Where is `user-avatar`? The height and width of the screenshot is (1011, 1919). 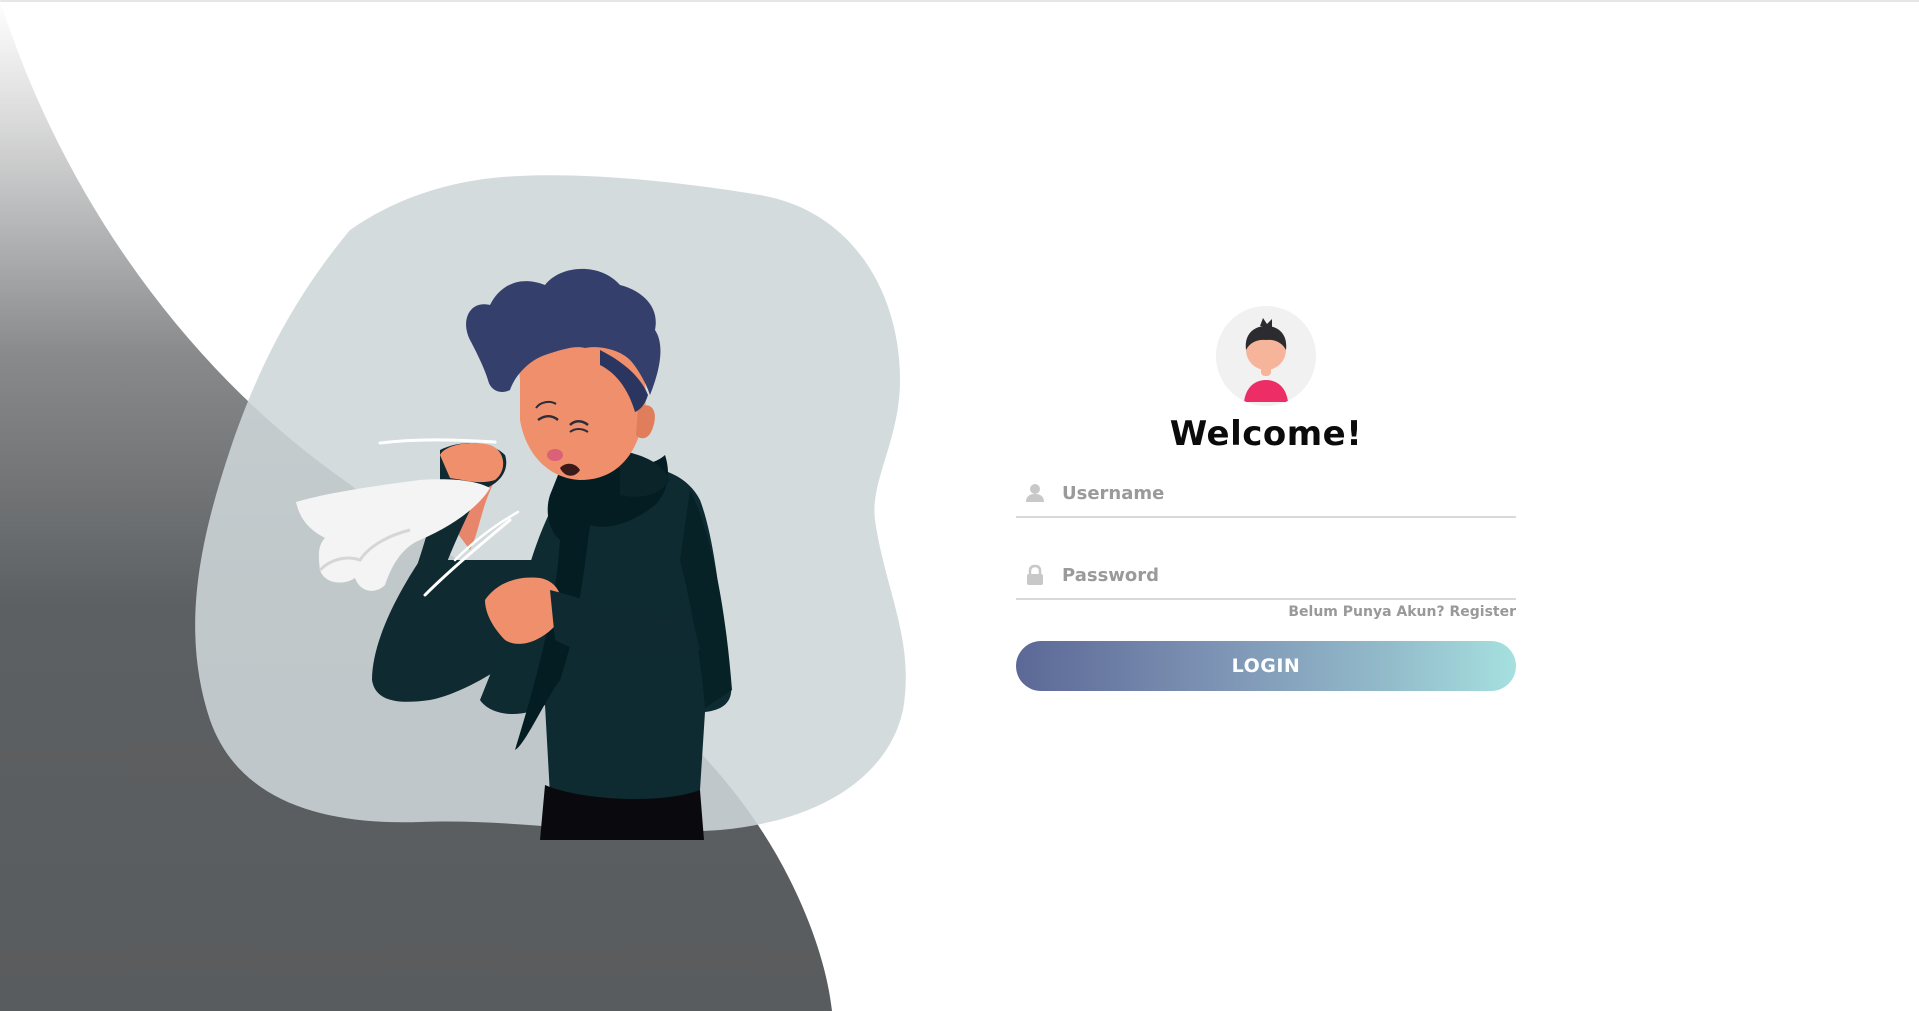 user-avatar is located at coordinates (1266, 356).